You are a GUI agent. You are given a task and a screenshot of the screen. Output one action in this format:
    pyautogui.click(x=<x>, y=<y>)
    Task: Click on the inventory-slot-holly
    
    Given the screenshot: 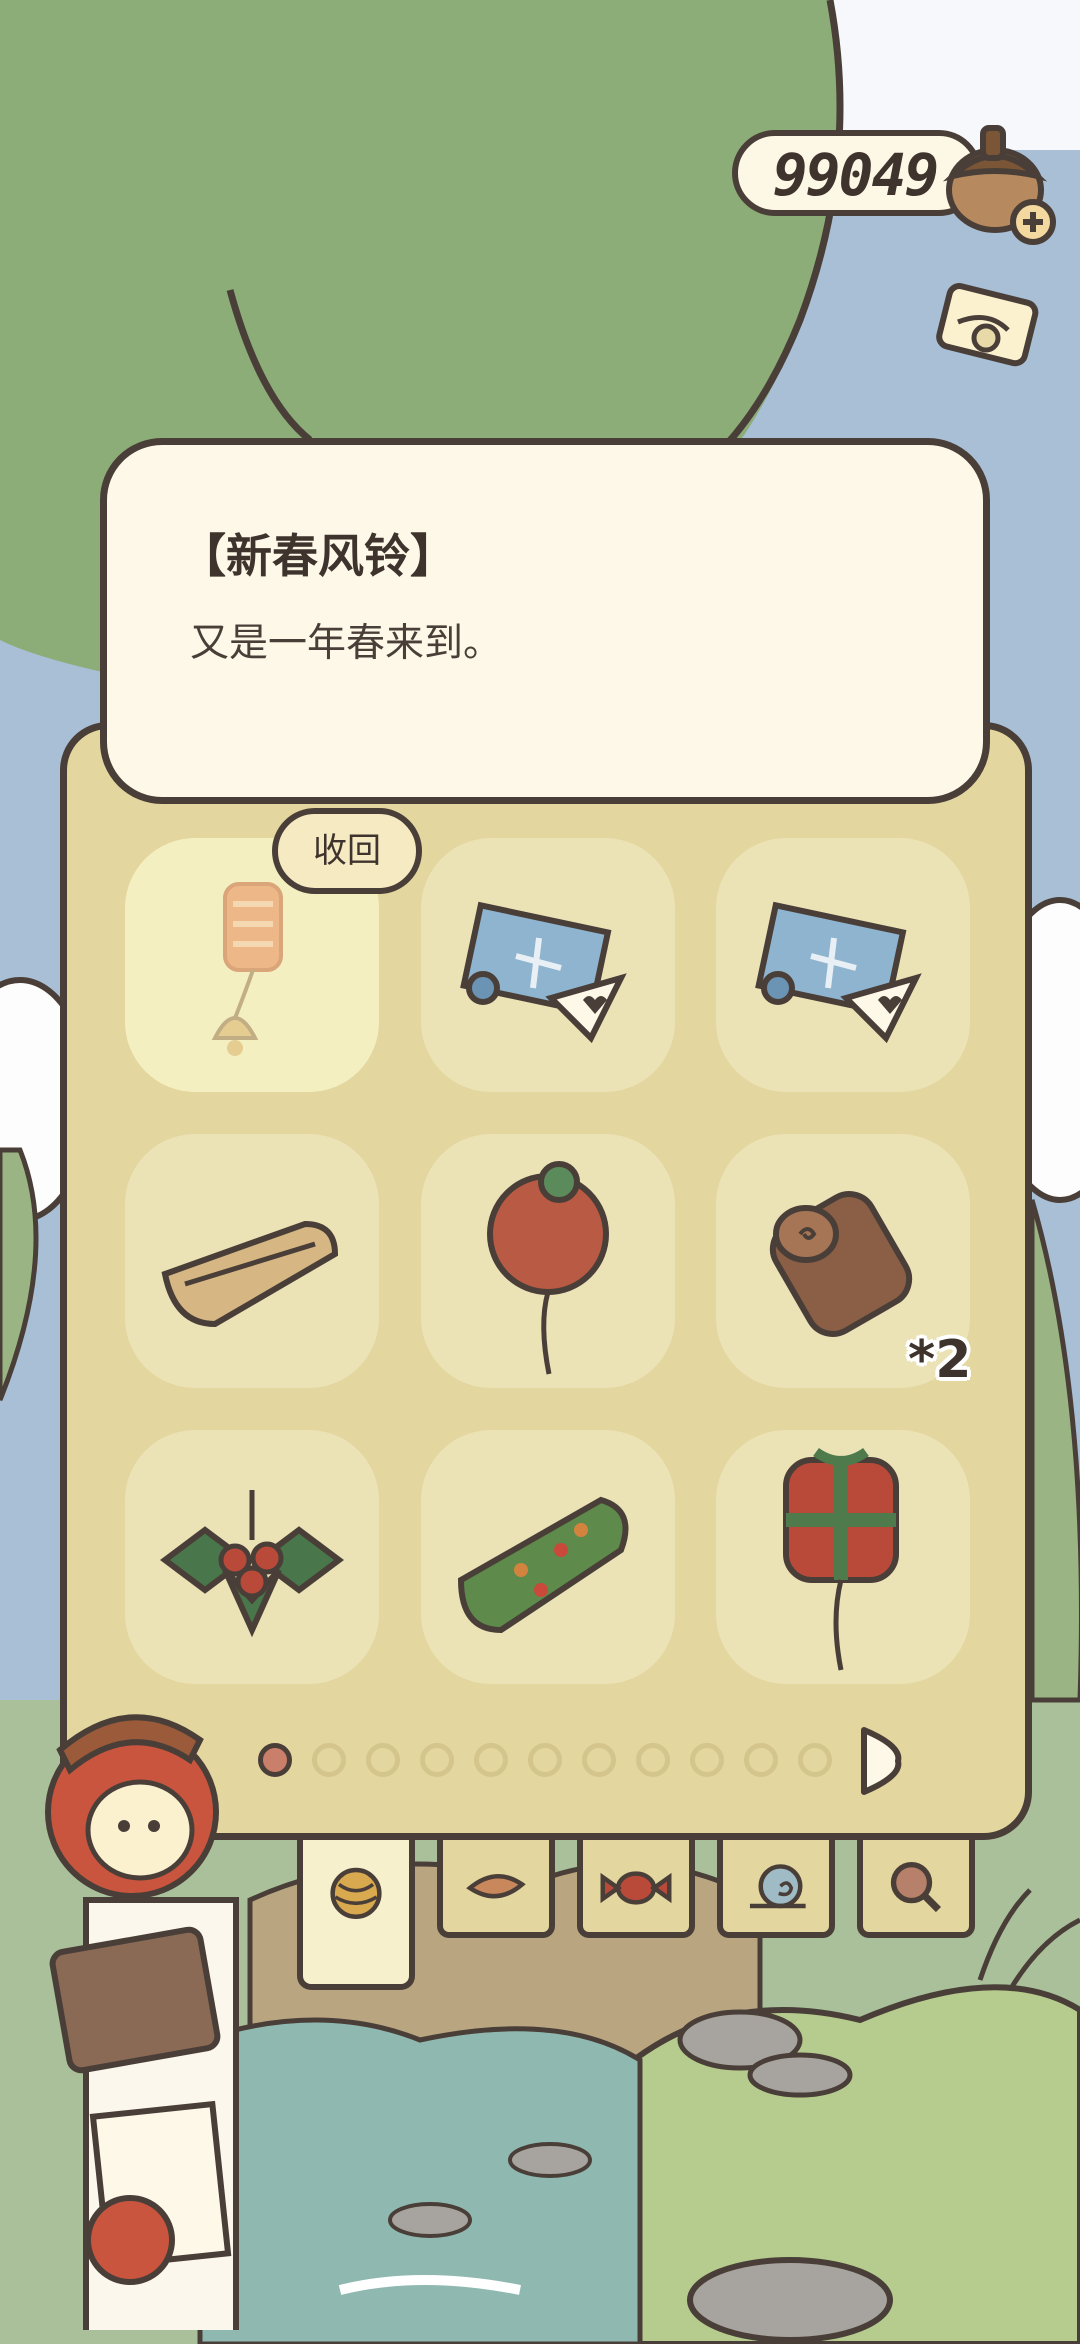 What is the action you would take?
    pyautogui.click(x=252, y=1557)
    